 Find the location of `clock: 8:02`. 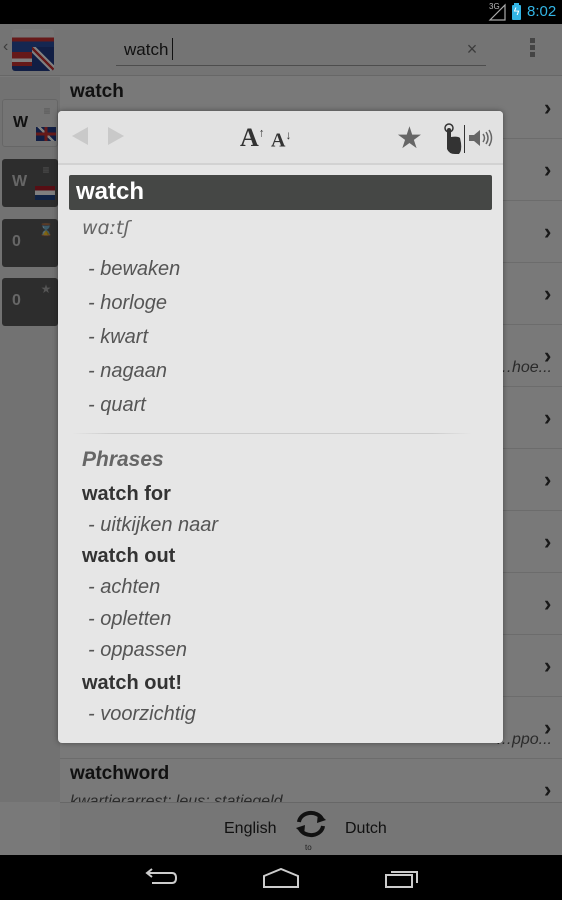

clock: 8:02 is located at coordinates (542, 11).